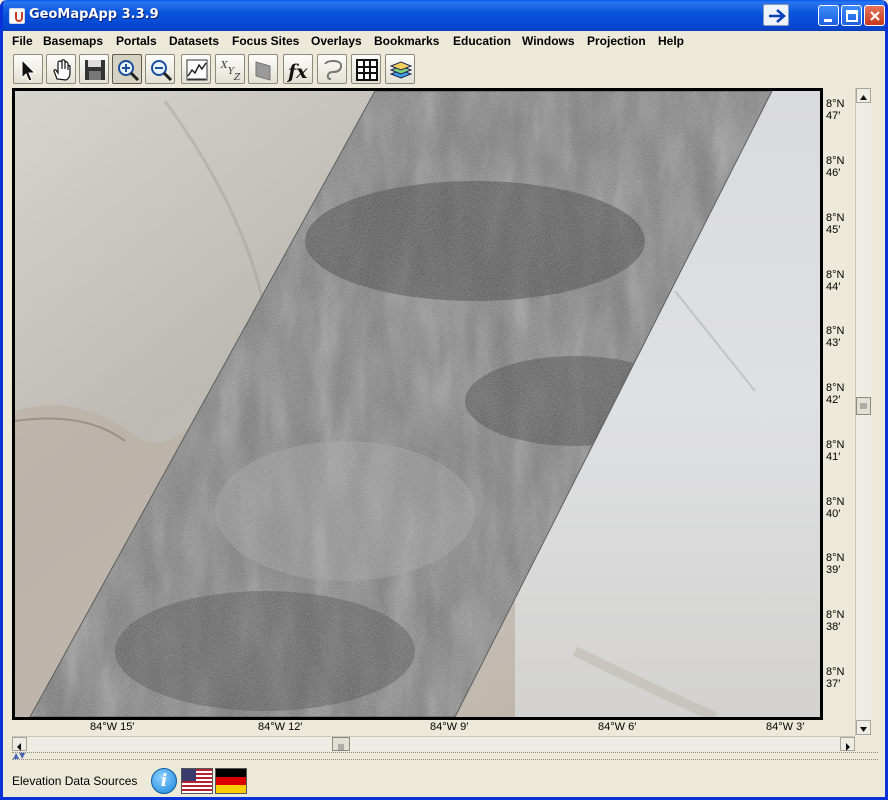 The width and height of the screenshot is (888, 800). What do you see at coordinates (847, 744) in the screenshot?
I see `scroll-right-button` at bounding box center [847, 744].